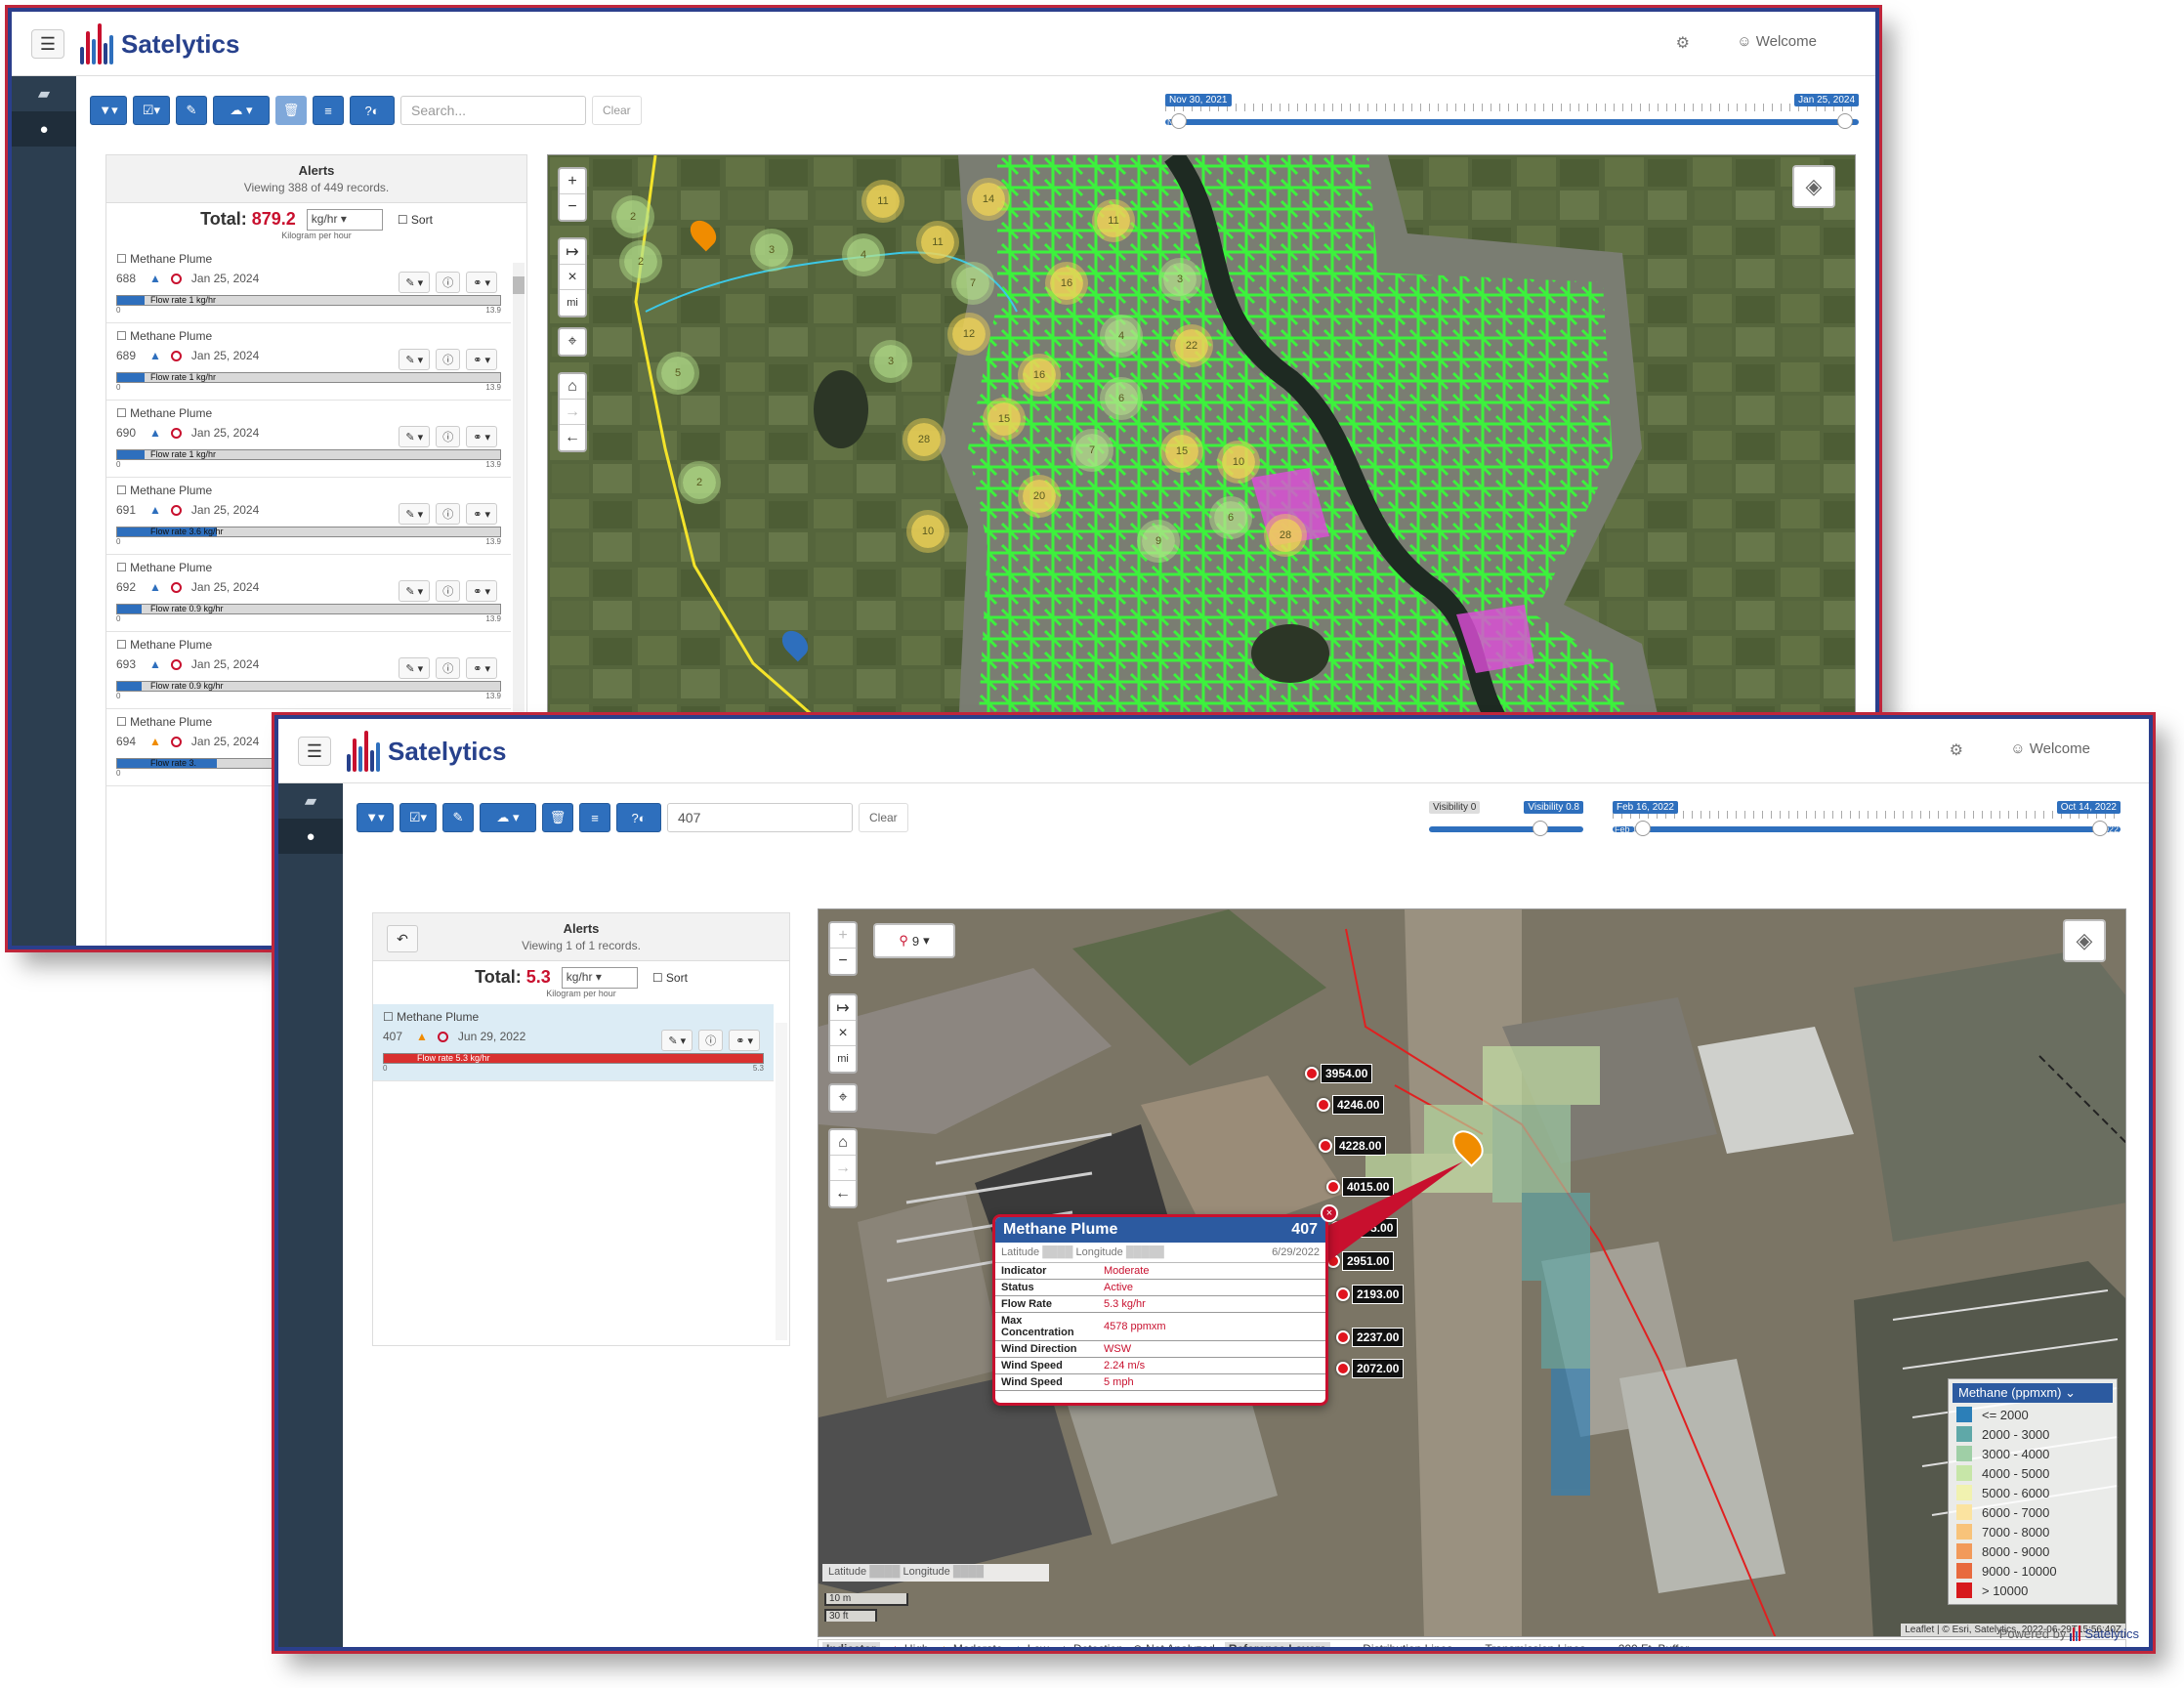 The image size is (2184, 1688). What do you see at coordinates (760, 817) in the screenshot?
I see `search-input: 407` at bounding box center [760, 817].